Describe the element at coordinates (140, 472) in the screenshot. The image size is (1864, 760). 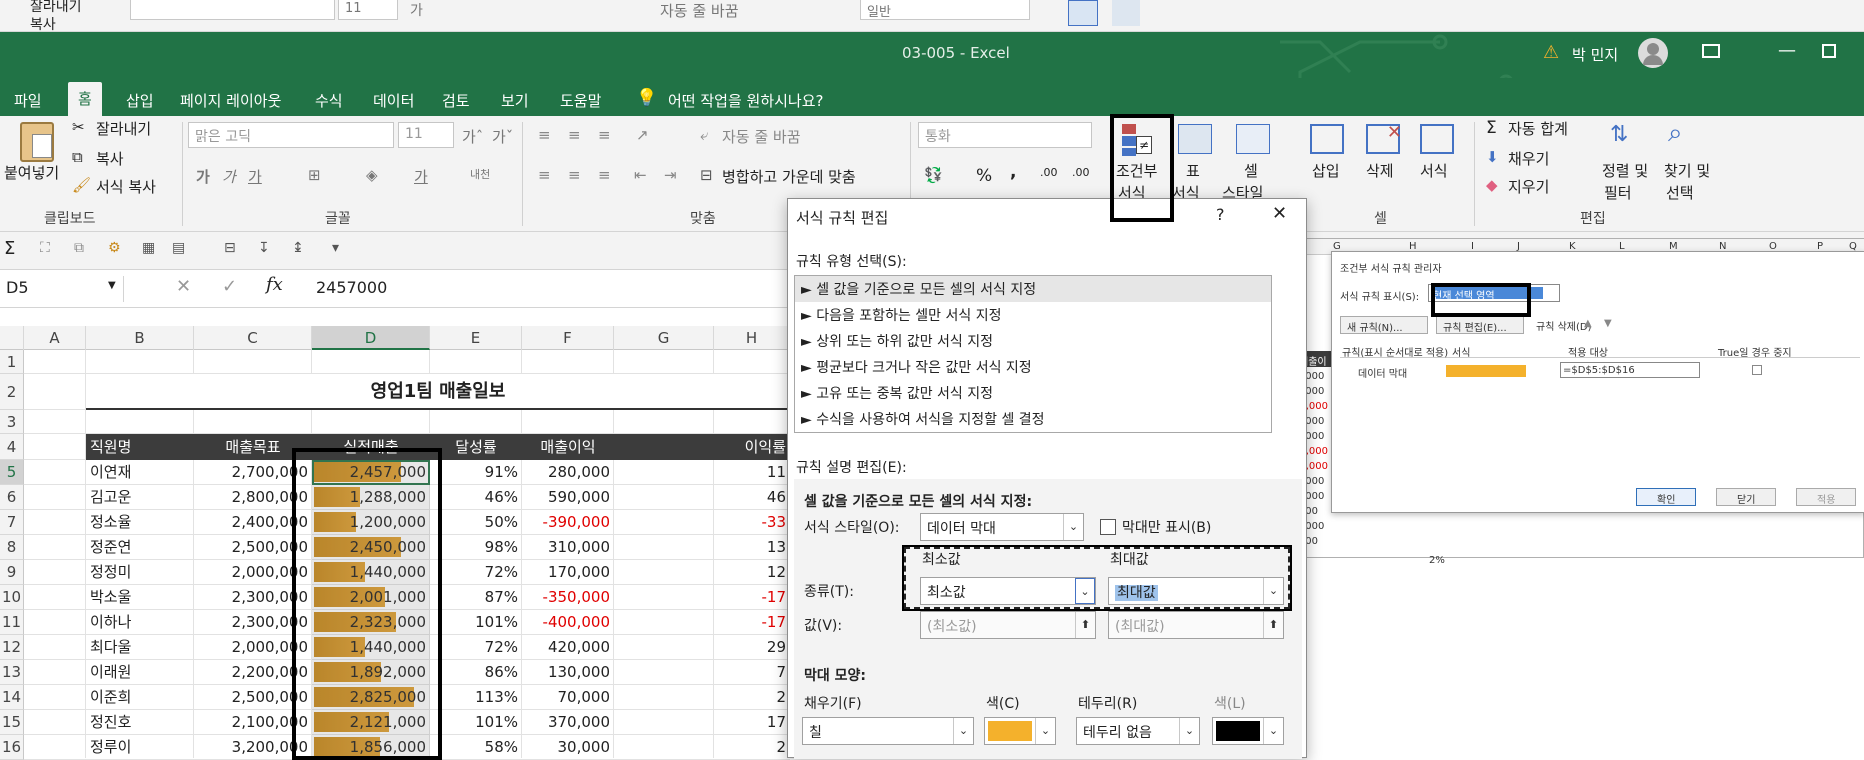
I see `employee-name-cell: 이연재` at that location.